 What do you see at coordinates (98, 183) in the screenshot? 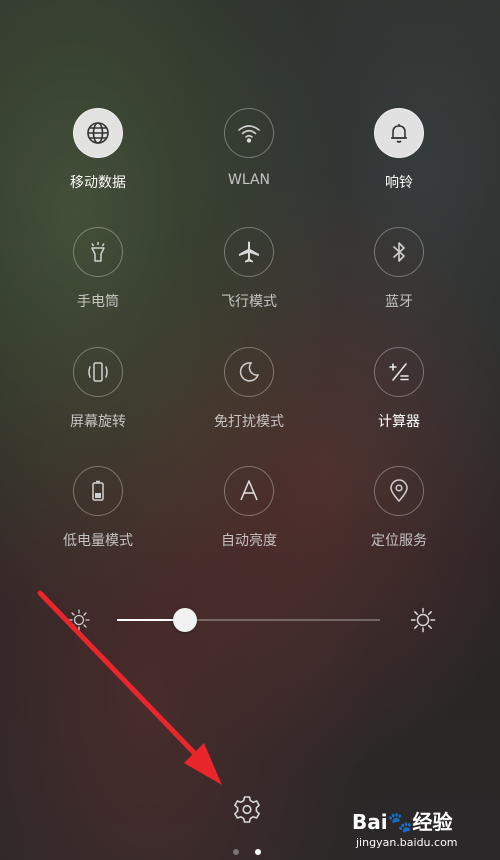
I see `tile-label: 移动数据` at bounding box center [98, 183].